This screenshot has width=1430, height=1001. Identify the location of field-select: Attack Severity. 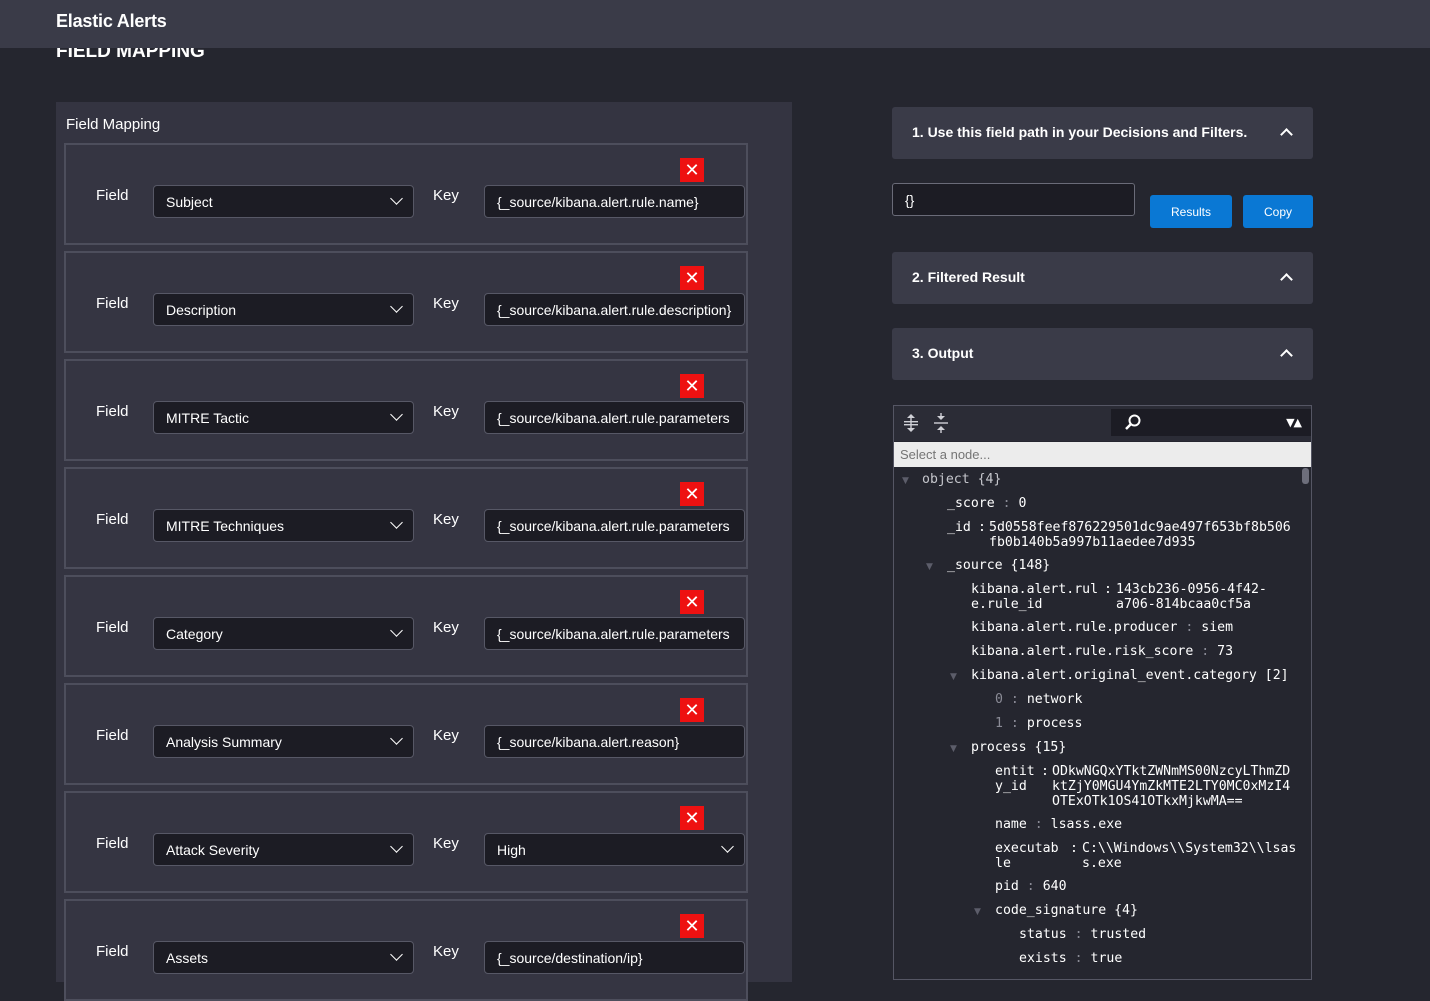
(283, 849).